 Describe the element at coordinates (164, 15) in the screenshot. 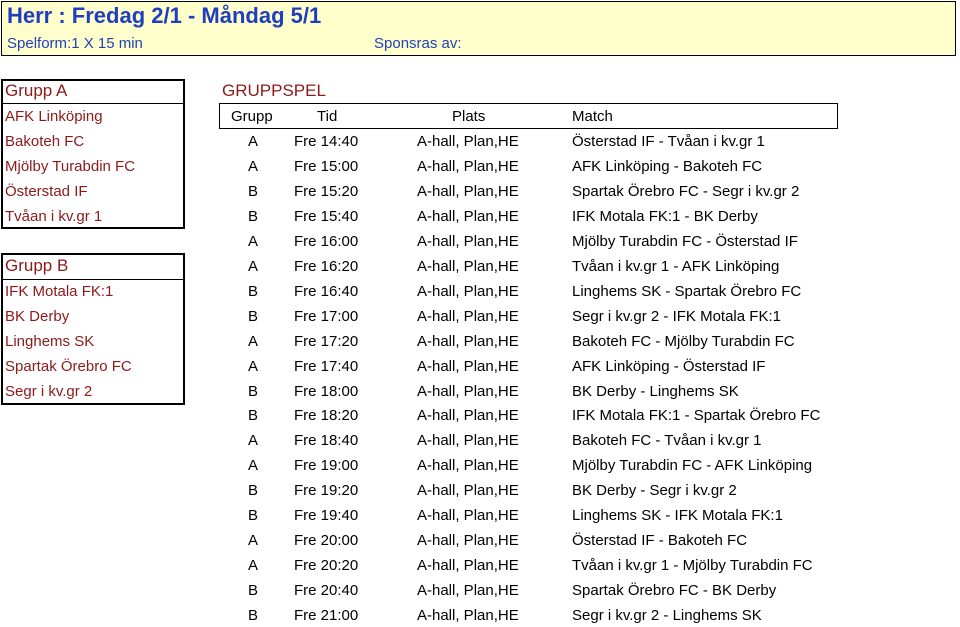

I see `page-title: Herr : Fredag 2/1 - Måndag 5/1` at that location.